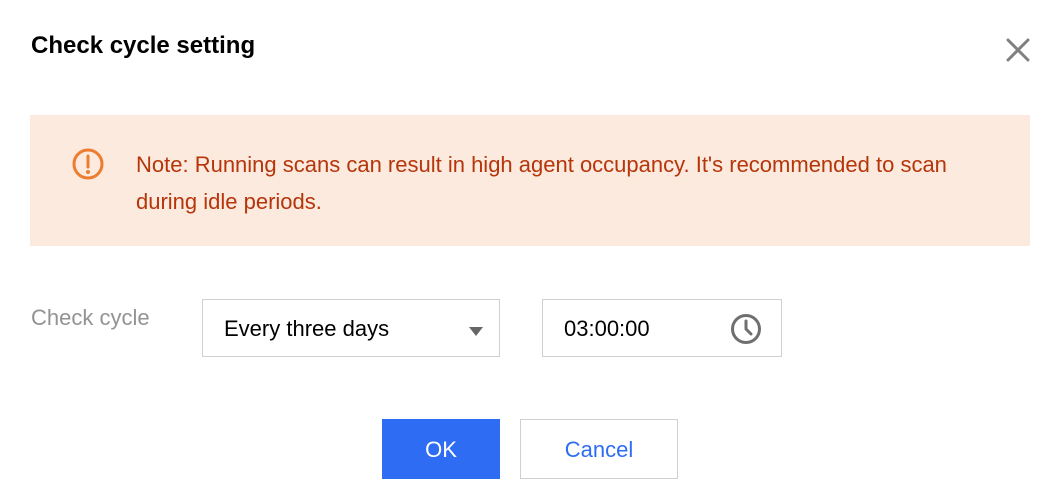 Image resolution: width=1050 pixels, height=494 pixels. Describe the element at coordinates (88, 164) in the screenshot. I see `warning-circle-icon` at that location.